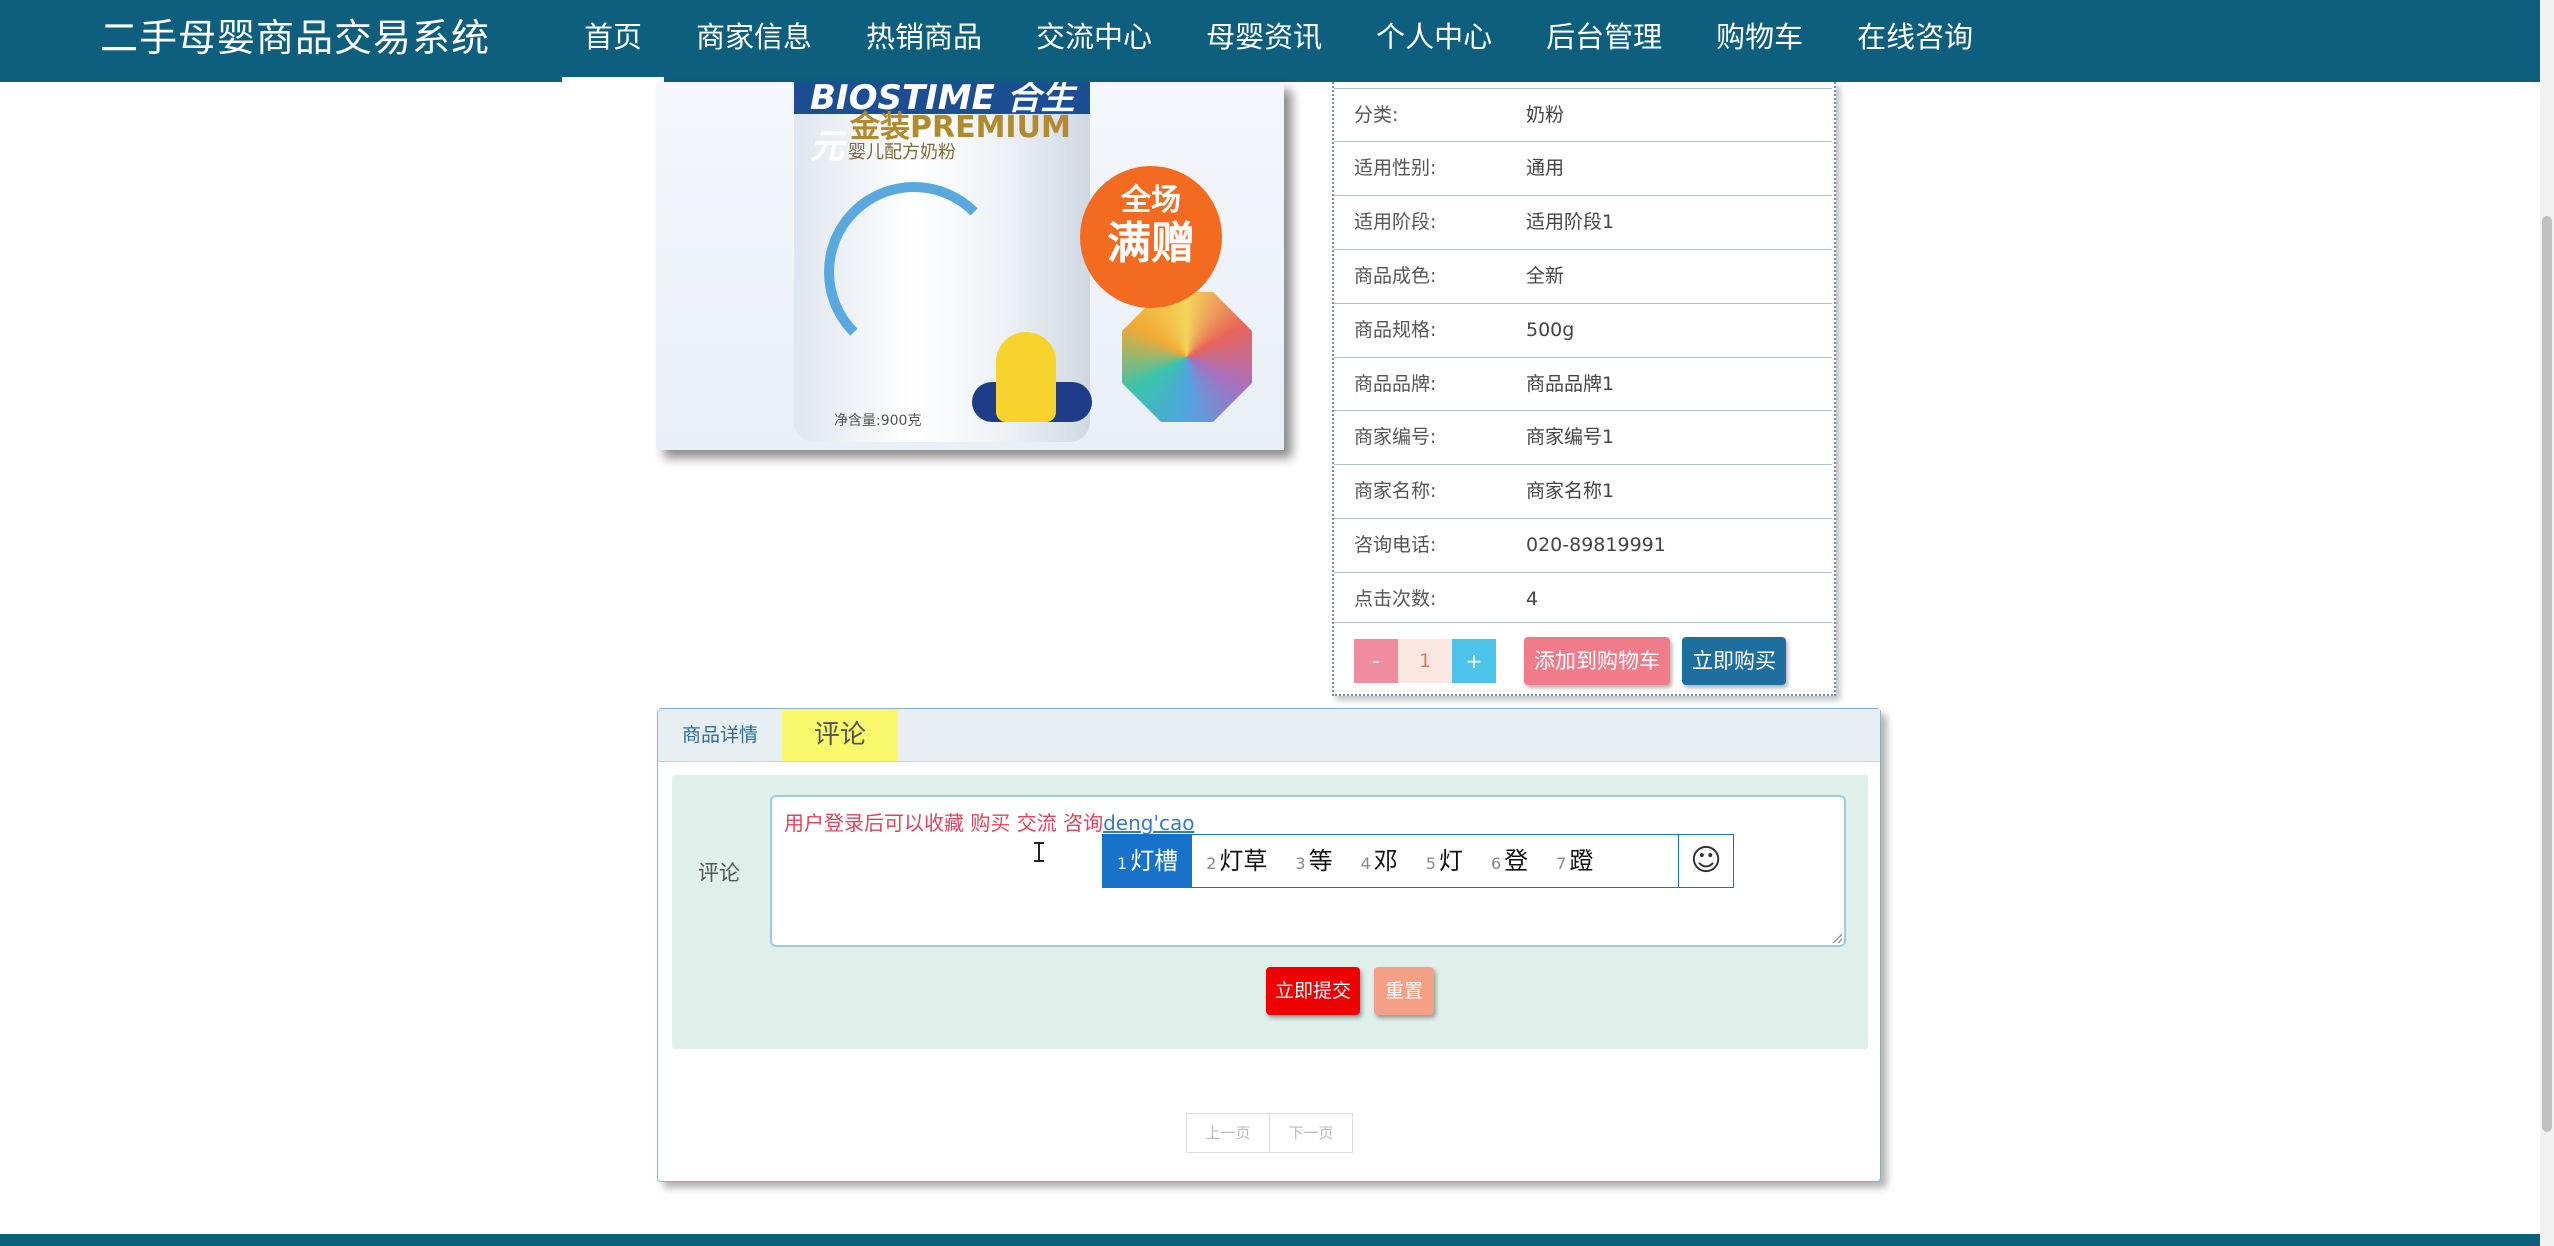  What do you see at coordinates (1583, 114) in the screenshot?
I see `info-row-category: 分类: 奶粉` at bounding box center [1583, 114].